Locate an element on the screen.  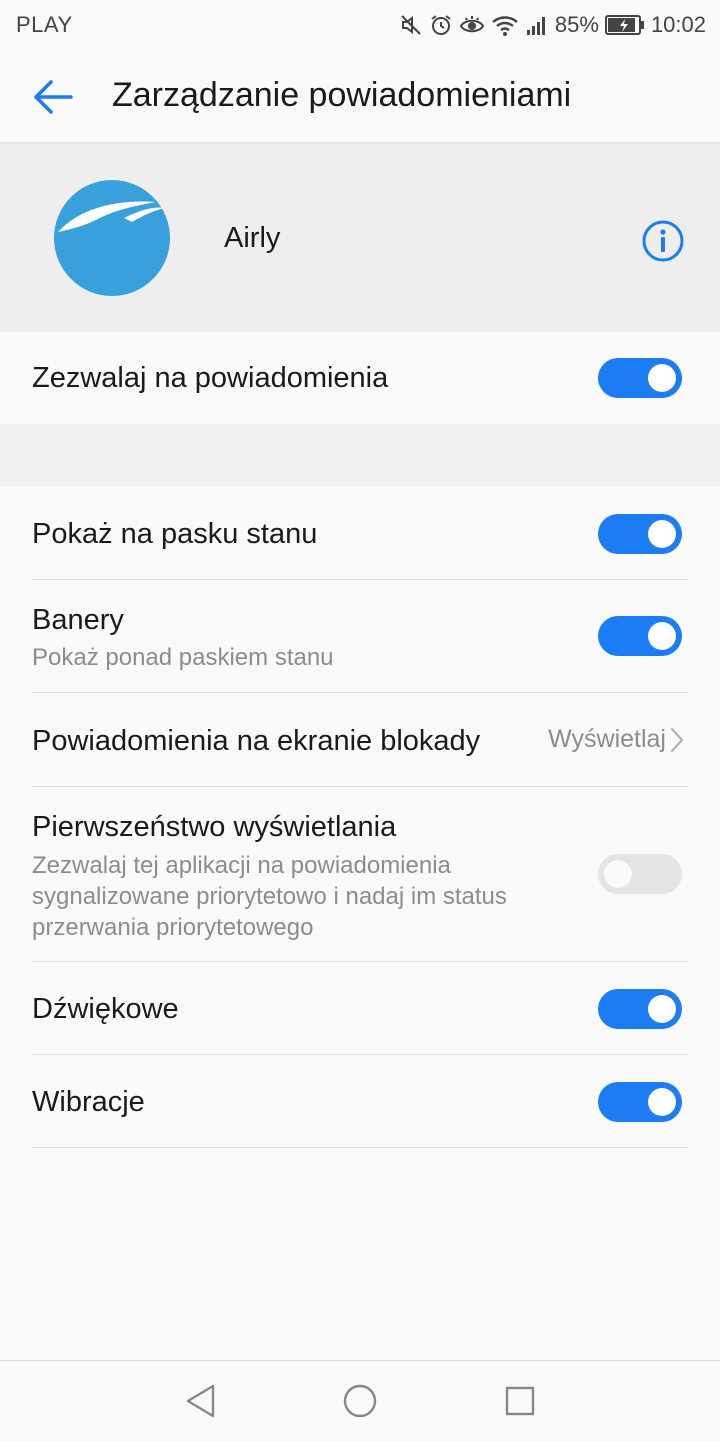
setting-banners-toggle is located at coordinates (640, 636).